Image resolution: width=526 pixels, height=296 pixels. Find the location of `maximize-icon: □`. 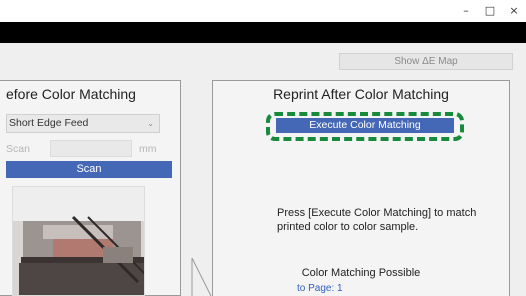

maximize-icon: □ is located at coordinates (490, 11).